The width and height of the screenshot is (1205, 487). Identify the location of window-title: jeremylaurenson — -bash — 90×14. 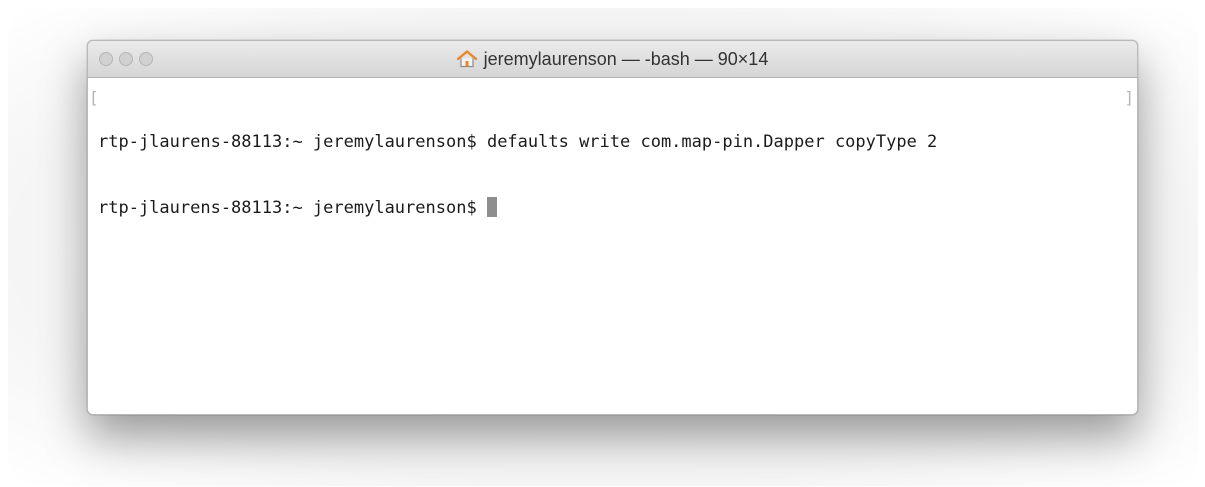
(612, 59).